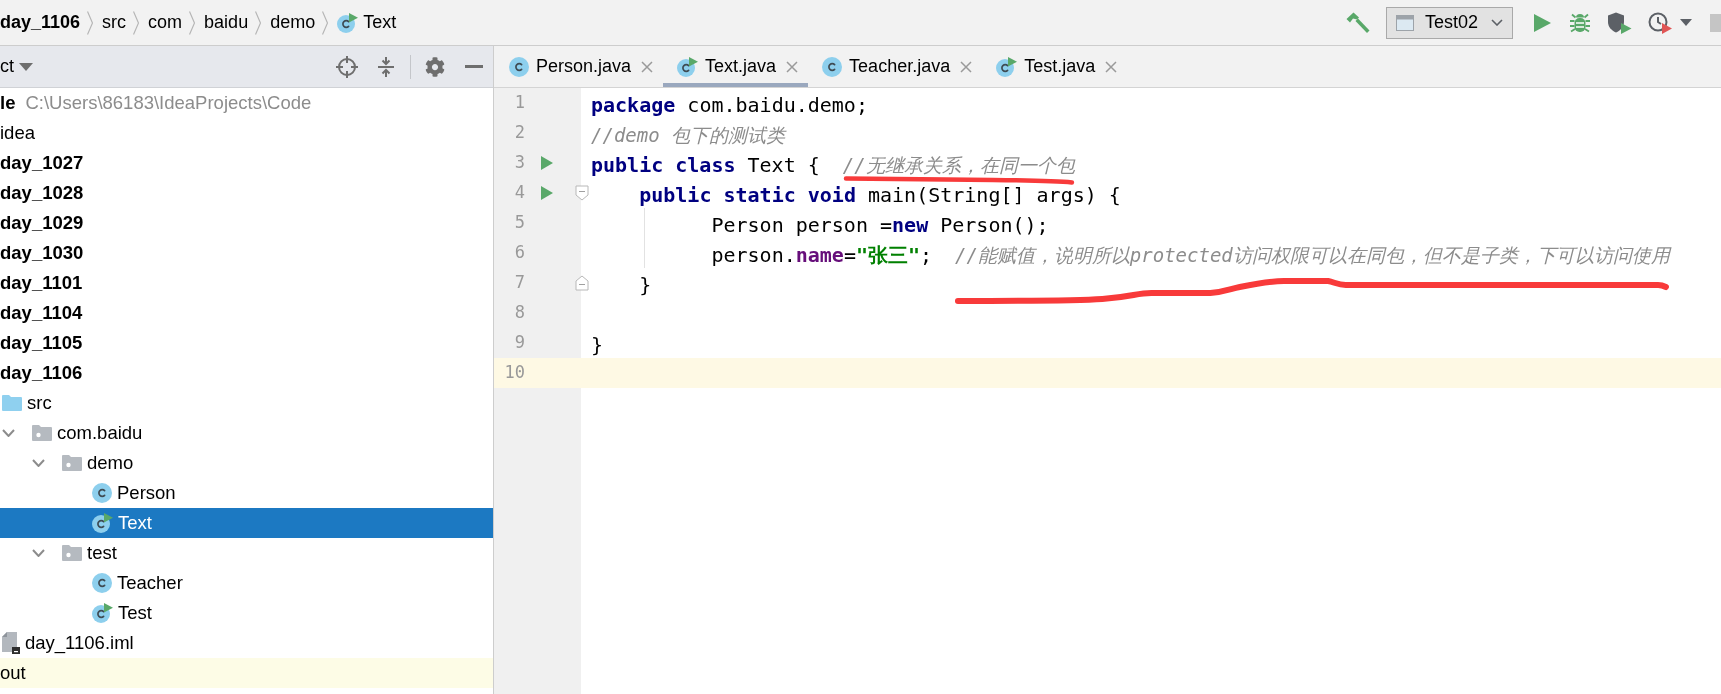 The image size is (1721, 694). Describe the element at coordinates (1405, 22) in the screenshot. I see `window-icon` at that location.